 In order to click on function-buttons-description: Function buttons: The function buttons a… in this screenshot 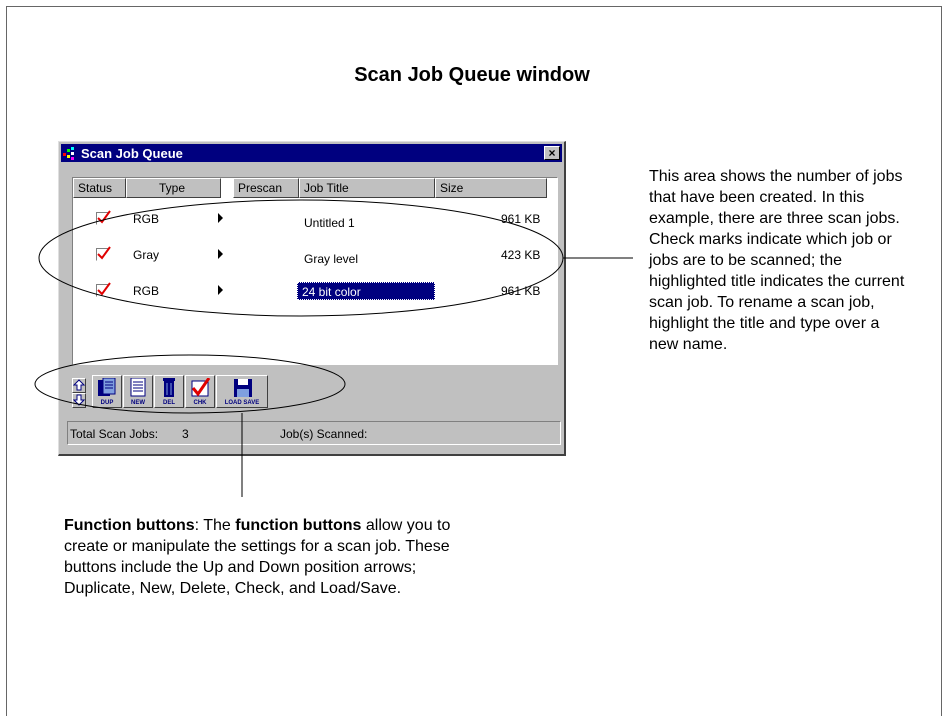, I will do `click(274, 557)`.